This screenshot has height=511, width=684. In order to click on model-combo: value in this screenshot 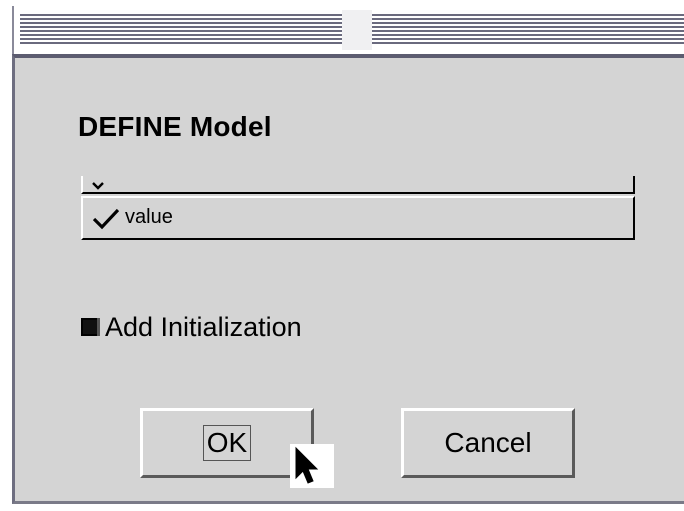, I will do `click(358, 209)`.